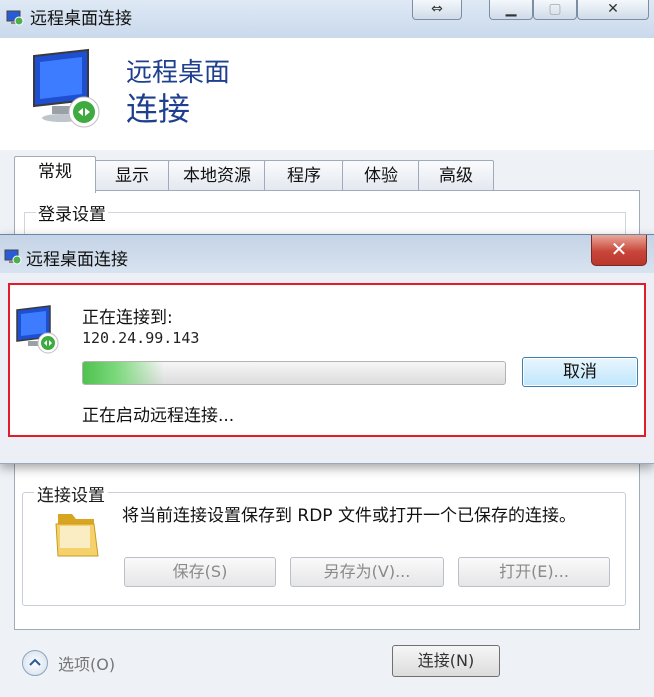 This screenshot has width=654, height=697. I want to click on progress-fill, so click(123, 373).